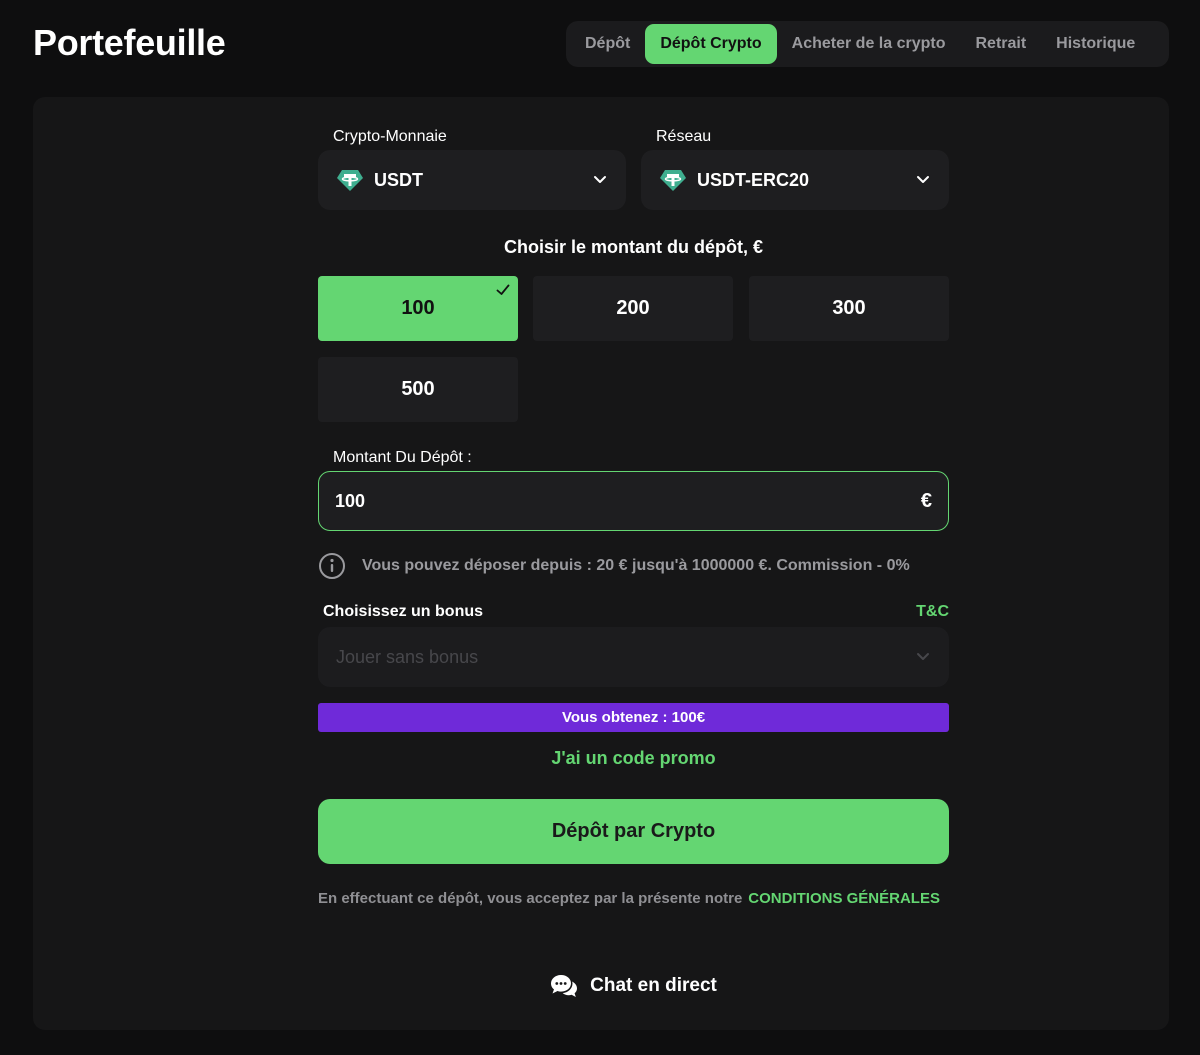  Describe the element at coordinates (684, 136) in the screenshot. I see `network-label: Réseau` at that location.